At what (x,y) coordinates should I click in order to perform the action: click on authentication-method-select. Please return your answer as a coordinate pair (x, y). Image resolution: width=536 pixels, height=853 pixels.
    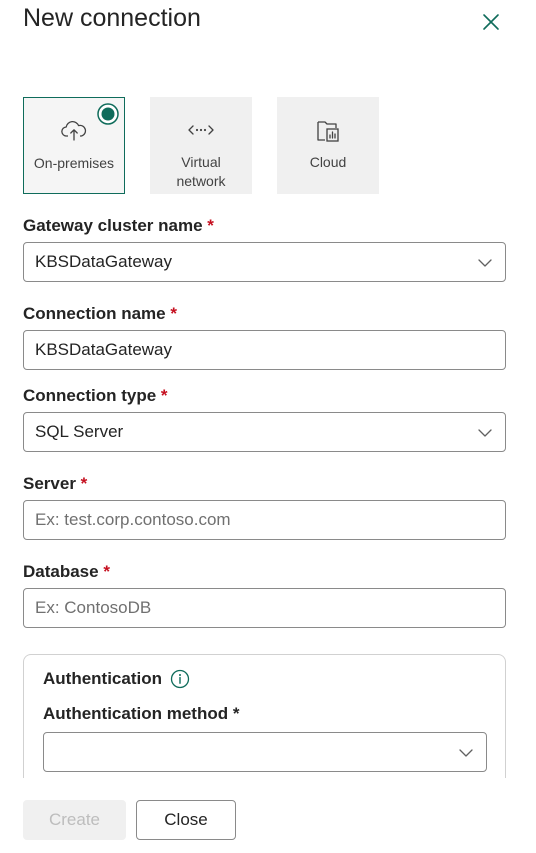
    Looking at the image, I should click on (265, 752).